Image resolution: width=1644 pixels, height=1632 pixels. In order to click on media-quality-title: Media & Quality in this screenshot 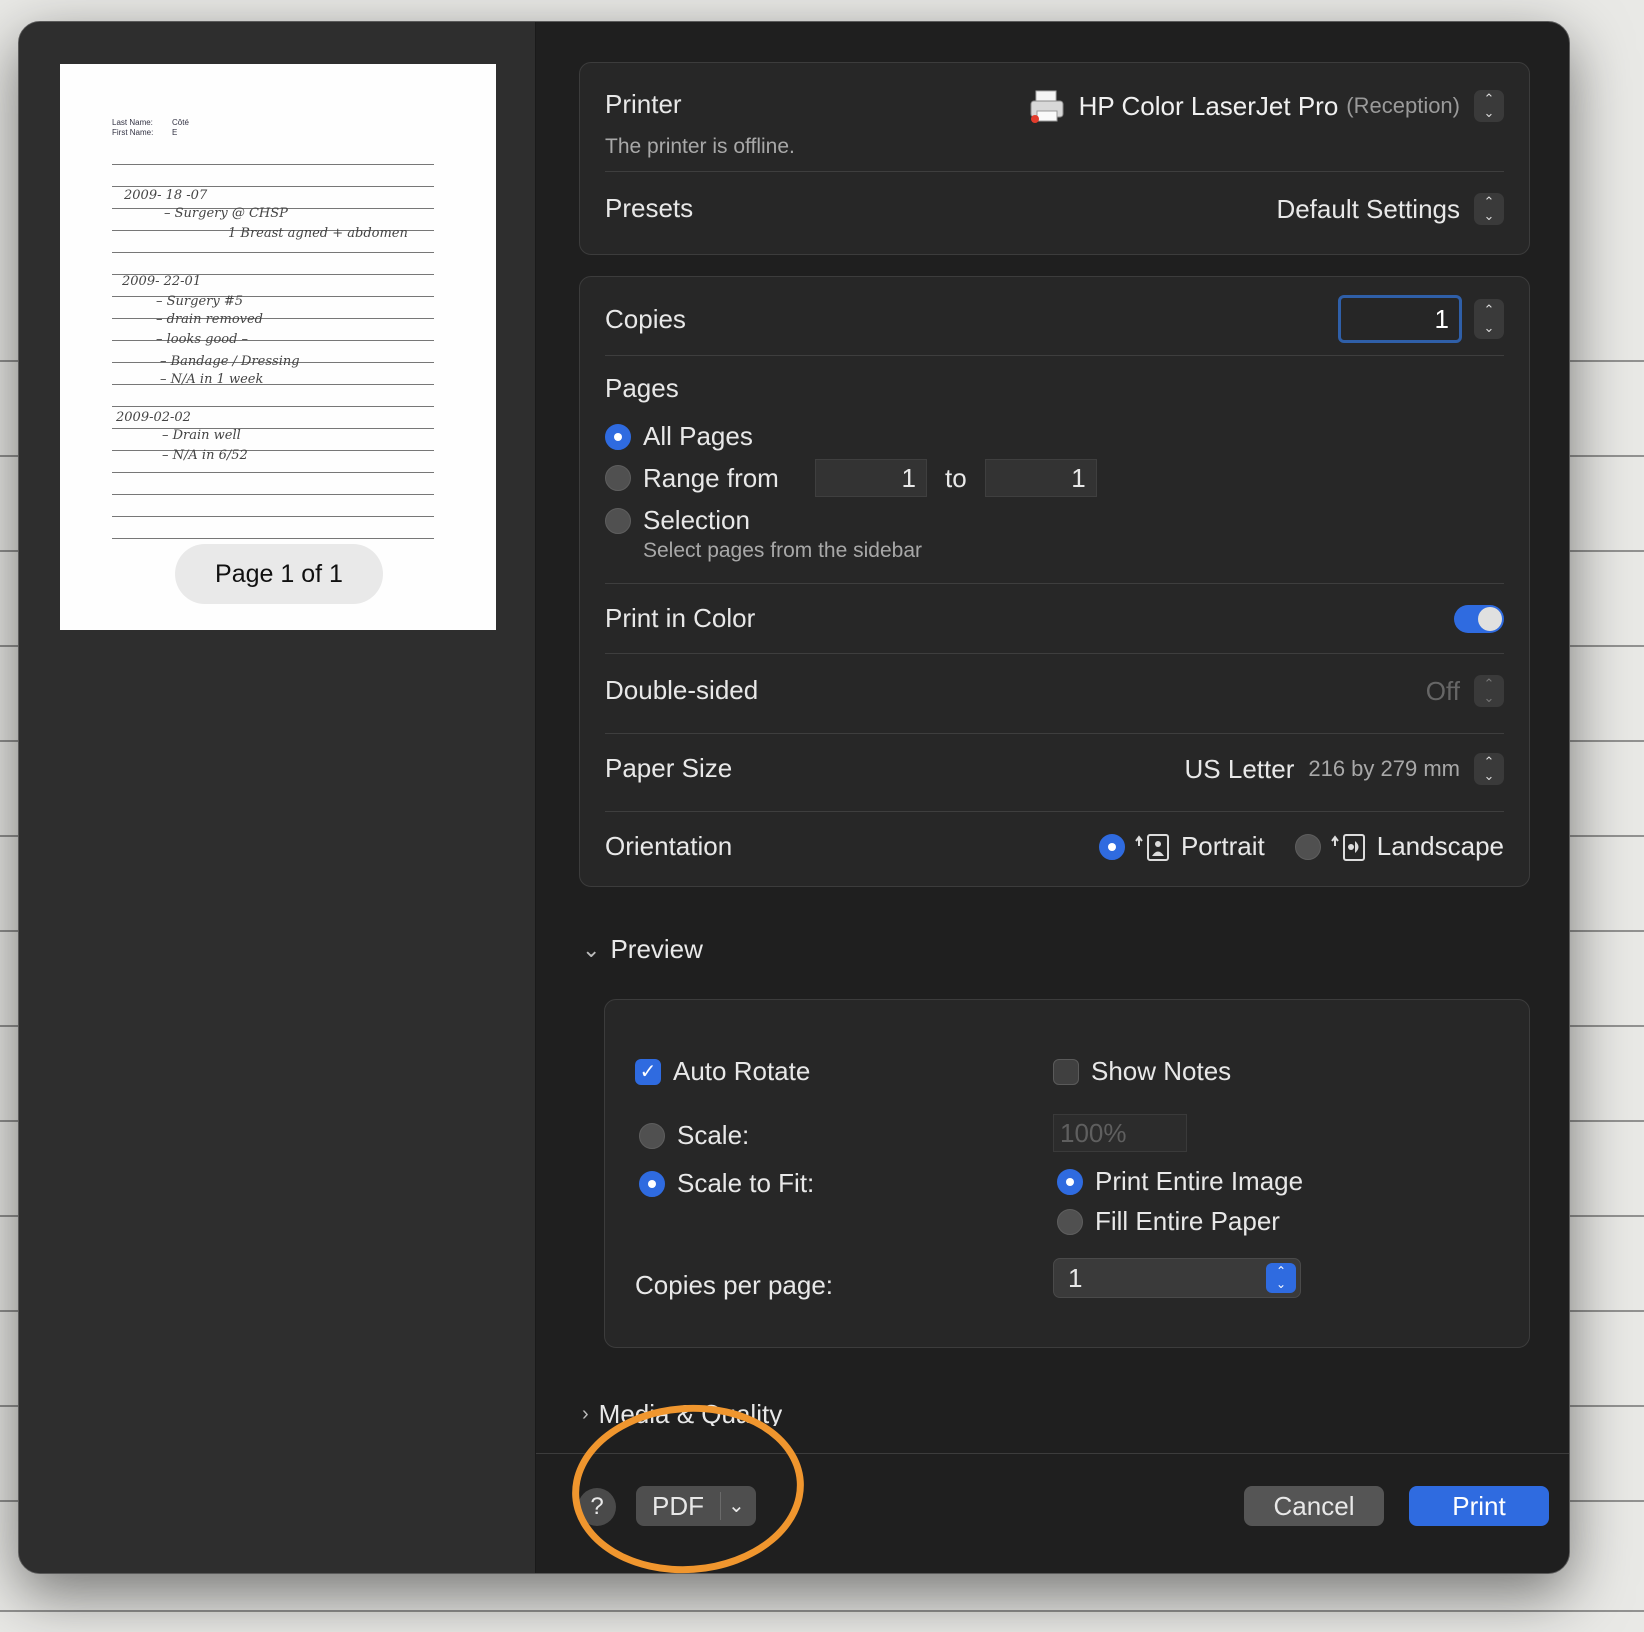, I will do `click(690, 1414)`.